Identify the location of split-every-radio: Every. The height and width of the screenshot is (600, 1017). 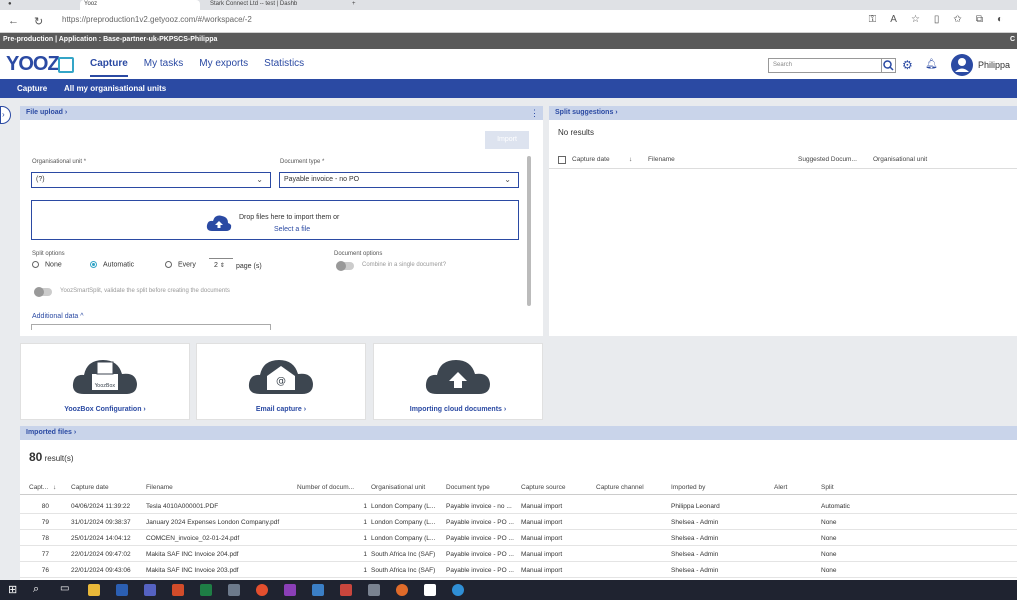
(180, 264).